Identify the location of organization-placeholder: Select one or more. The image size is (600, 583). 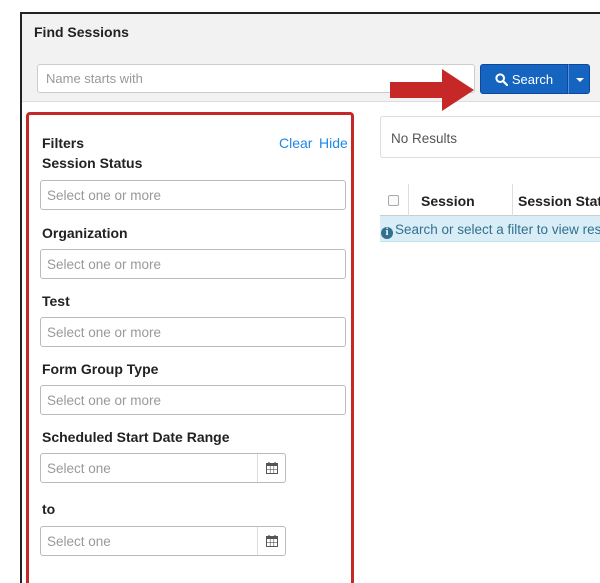
(104, 264).